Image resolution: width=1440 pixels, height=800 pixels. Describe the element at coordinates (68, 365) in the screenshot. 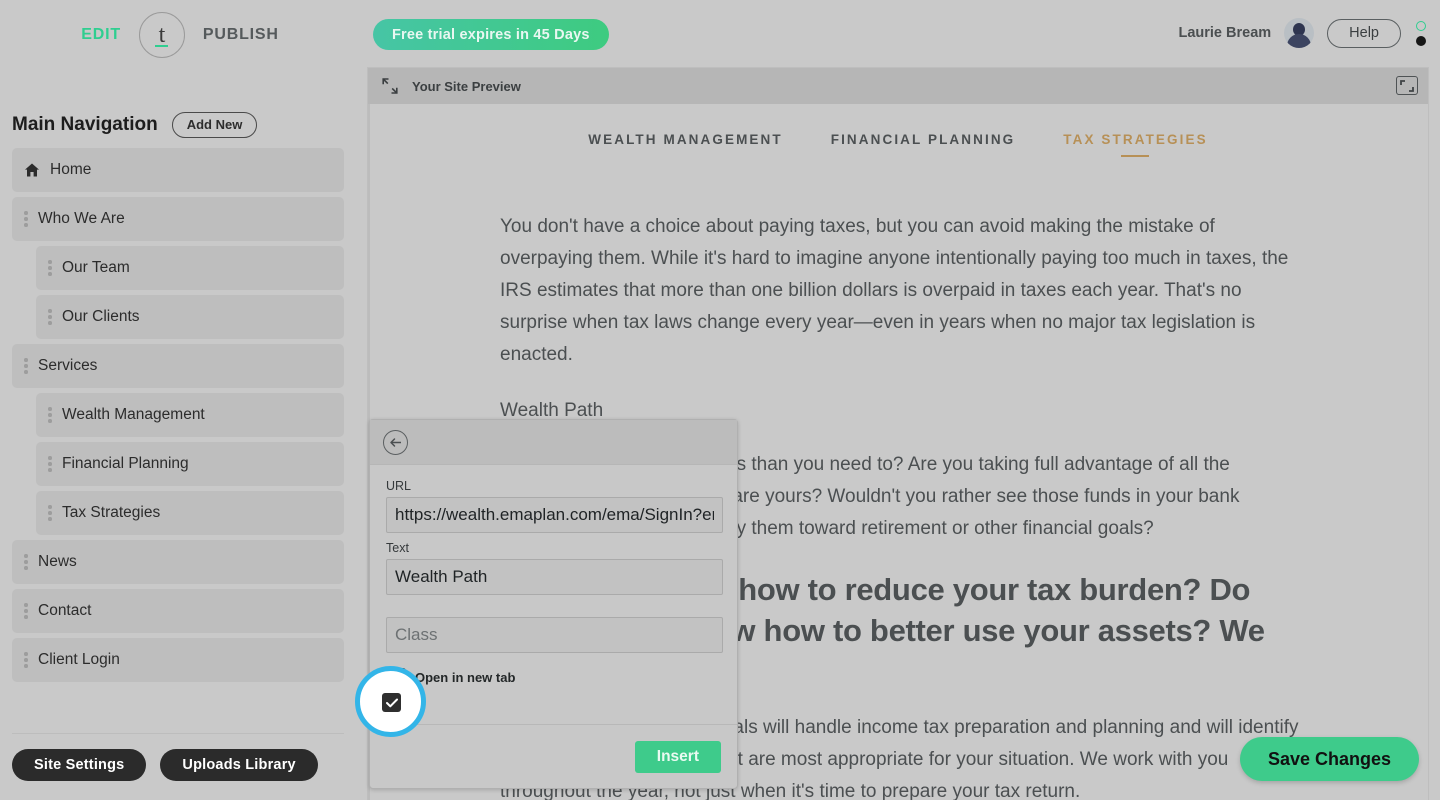

I see `sidebar-item-label: Services` at that location.